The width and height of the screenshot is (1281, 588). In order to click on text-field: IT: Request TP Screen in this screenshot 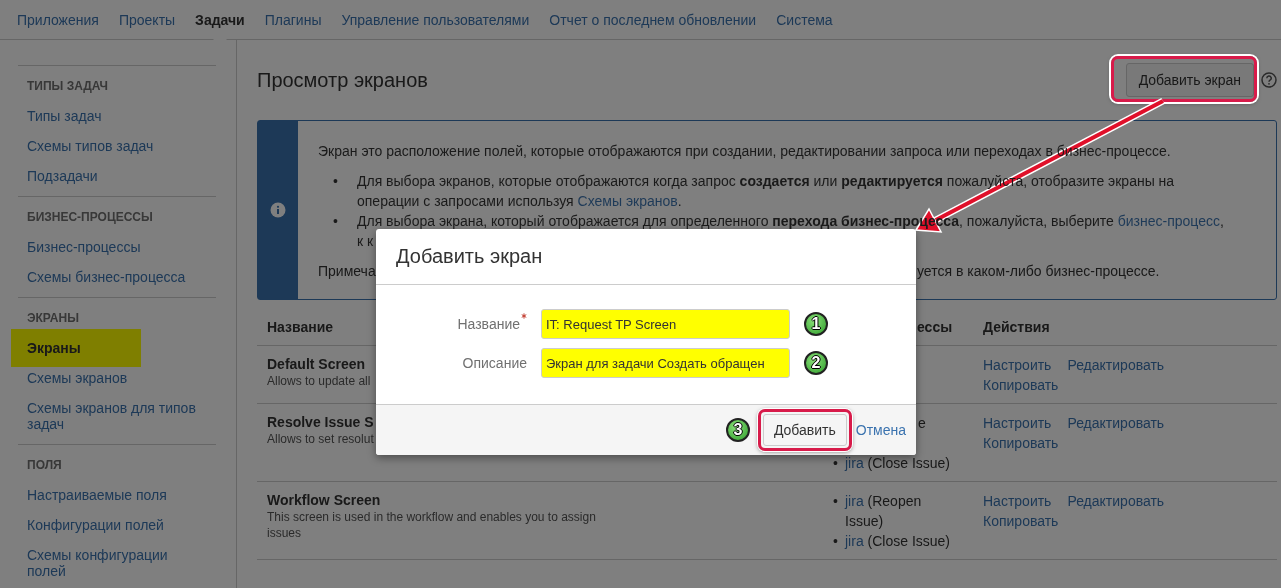, I will do `click(665, 324)`.